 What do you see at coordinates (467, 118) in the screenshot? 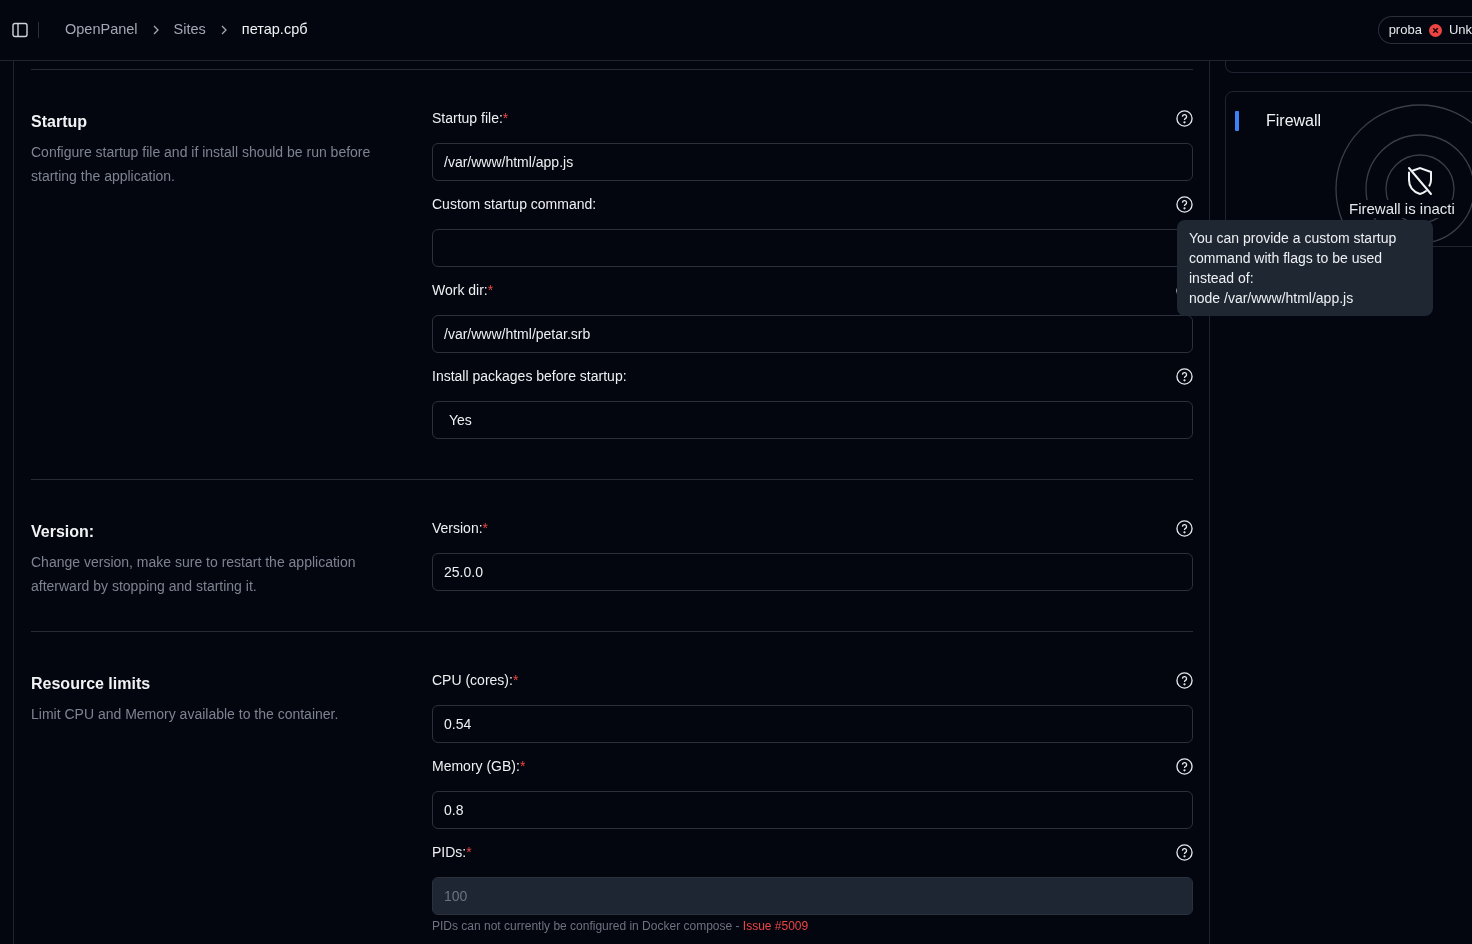
I see `field-label: Startup file:` at bounding box center [467, 118].